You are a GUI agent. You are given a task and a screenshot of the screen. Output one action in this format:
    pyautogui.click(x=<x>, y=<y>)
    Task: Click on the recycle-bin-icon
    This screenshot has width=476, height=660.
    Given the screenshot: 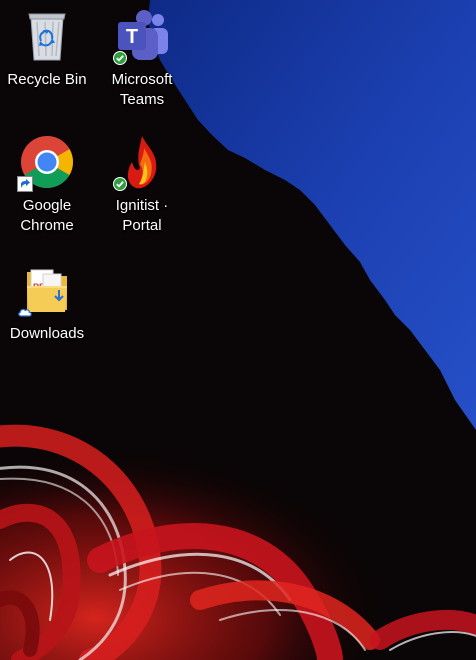 What is the action you would take?
    pyautogui.click(x=47, y=37)
    